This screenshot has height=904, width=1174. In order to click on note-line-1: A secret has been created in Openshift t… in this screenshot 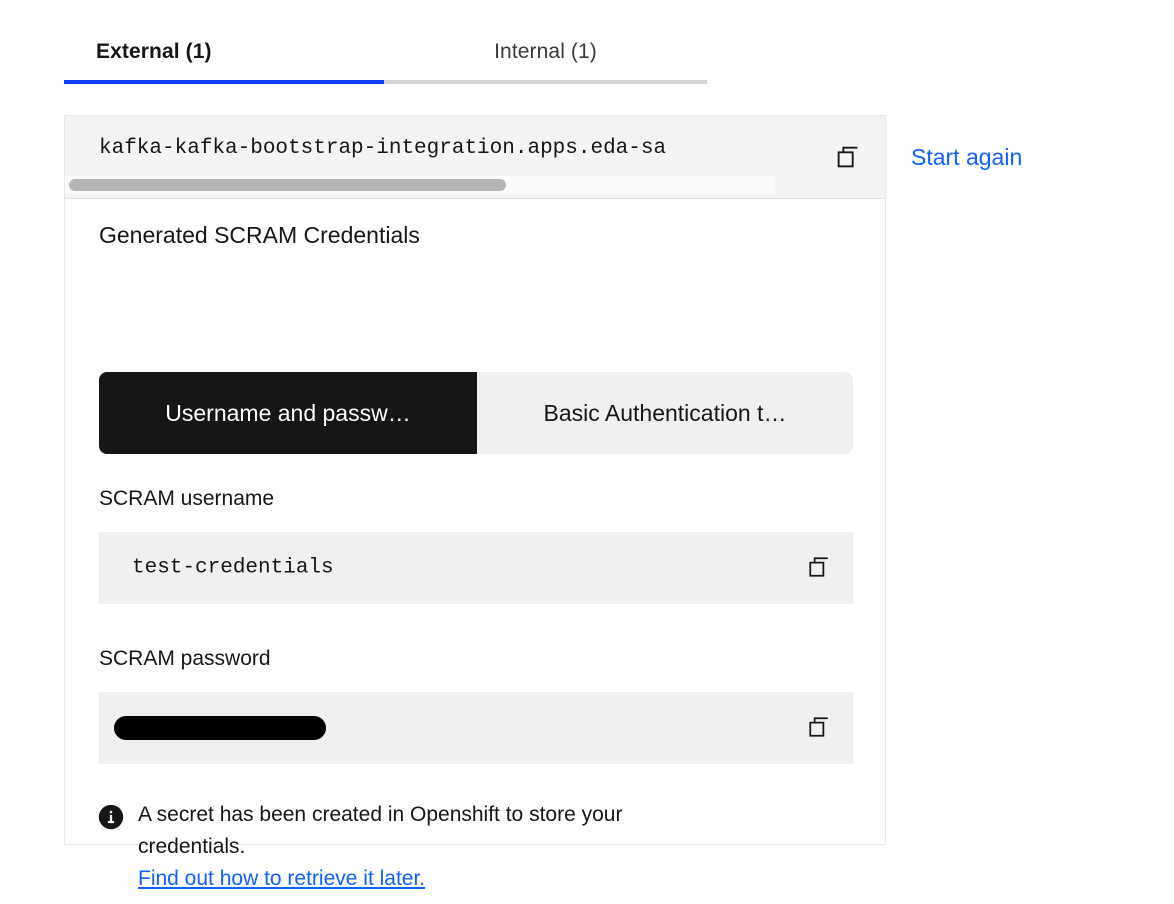, I will do `click(380, 814)`.